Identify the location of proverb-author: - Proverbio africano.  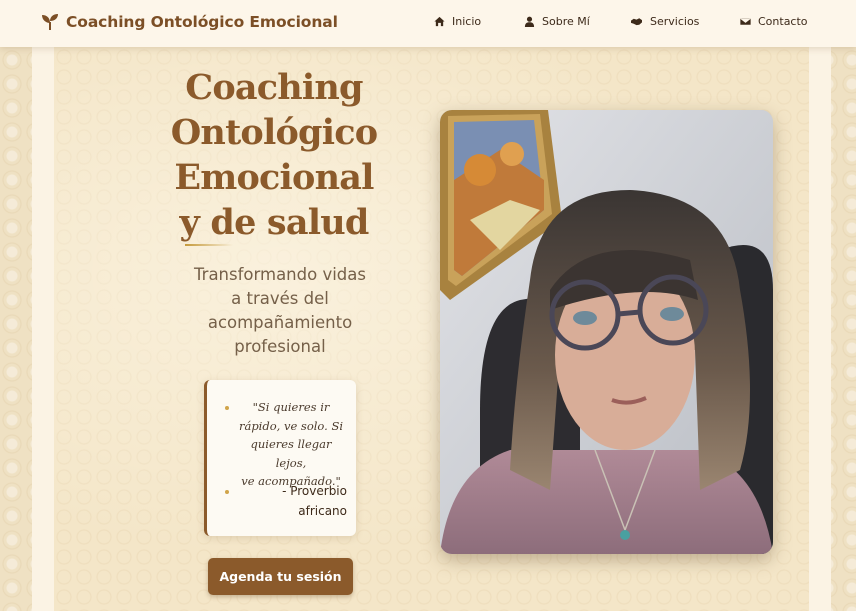
(306, 501).